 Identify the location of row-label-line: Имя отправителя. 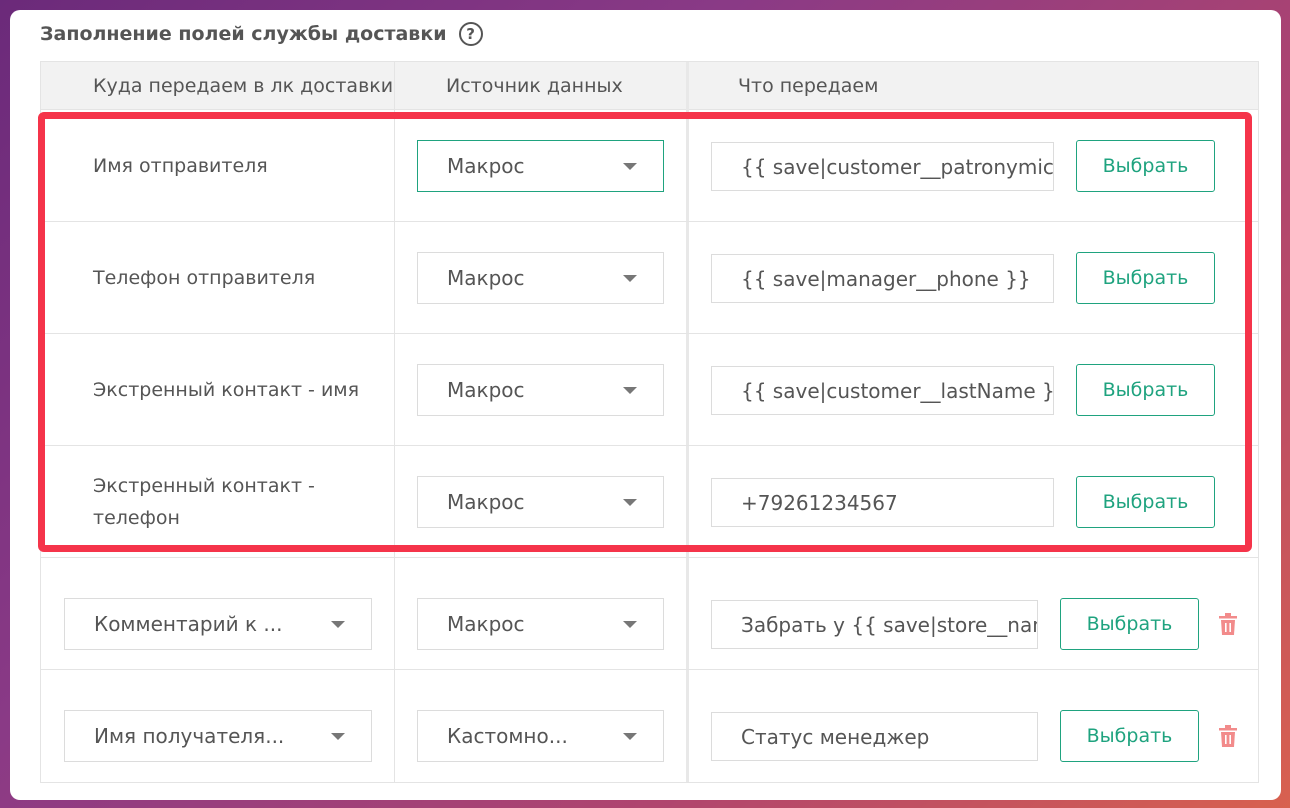
(180, 166).